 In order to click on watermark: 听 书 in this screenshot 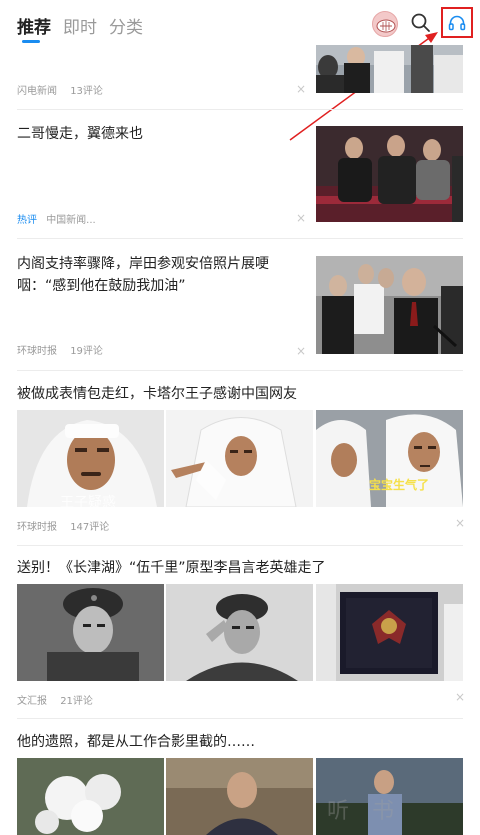, I will do `click(364, 811)`.